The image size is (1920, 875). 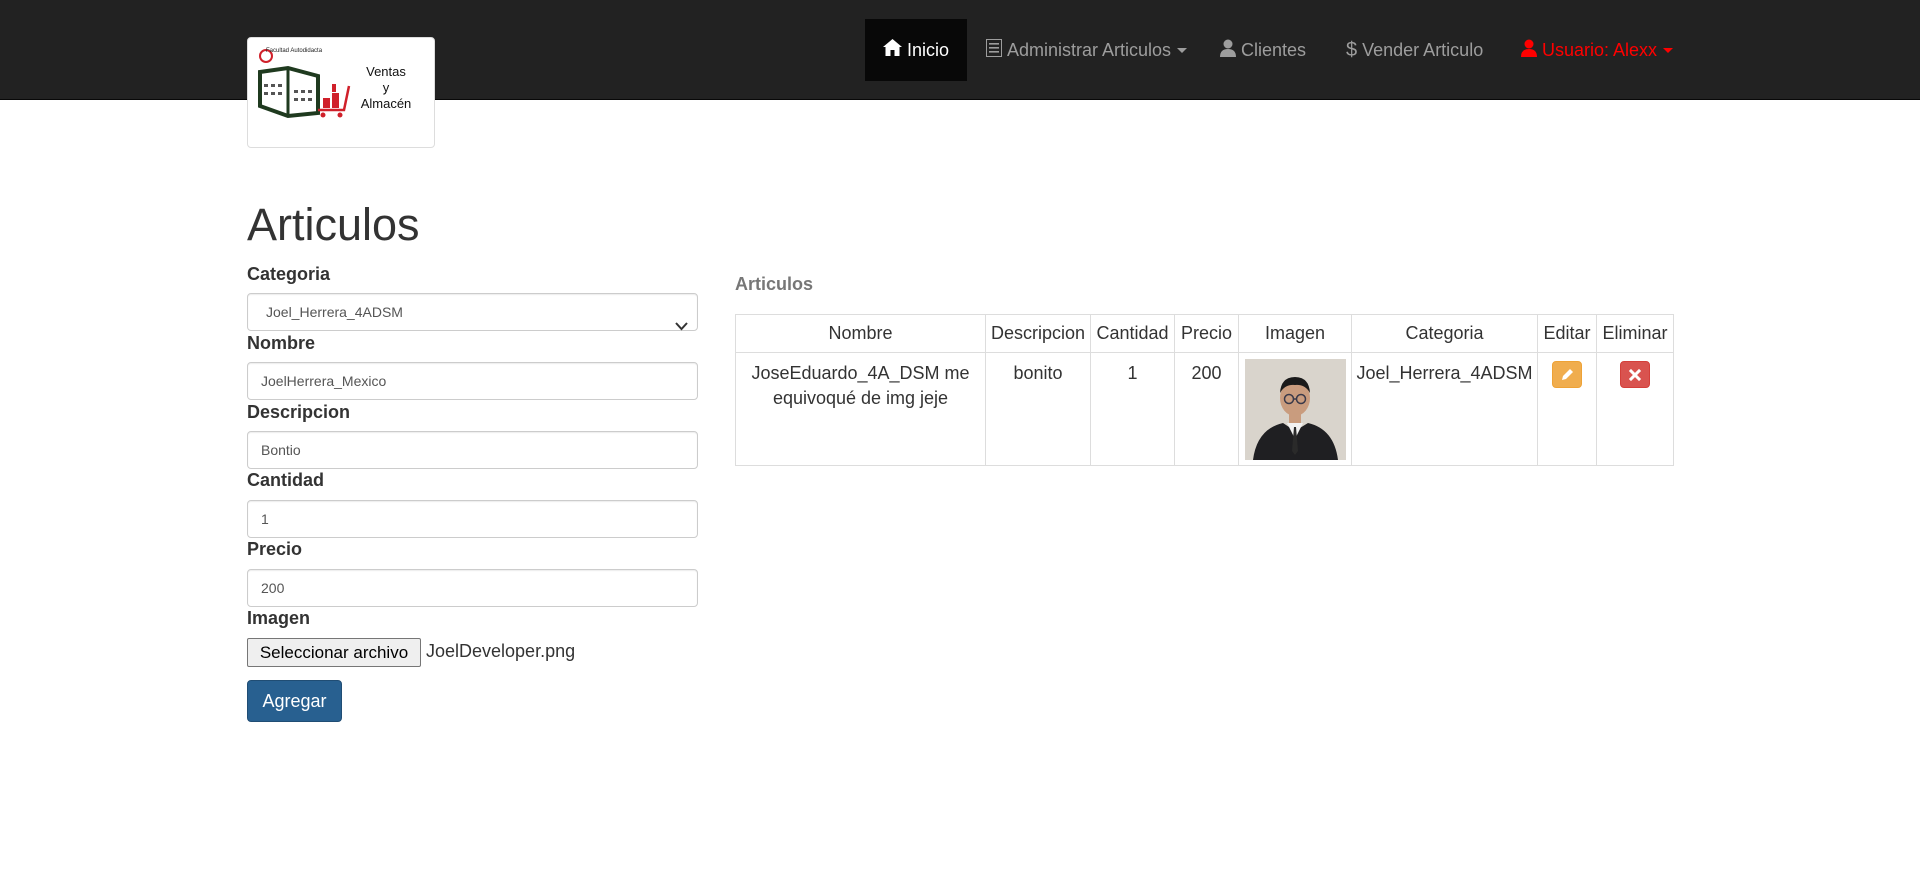 I want to click on cantidad-input: 1, so click(x=472, y=519).